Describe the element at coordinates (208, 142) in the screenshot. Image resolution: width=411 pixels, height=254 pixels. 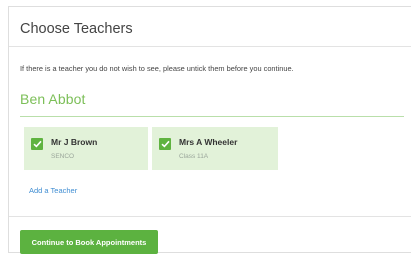
I see `teacher-name: Mrs A Wheeler` at that location.